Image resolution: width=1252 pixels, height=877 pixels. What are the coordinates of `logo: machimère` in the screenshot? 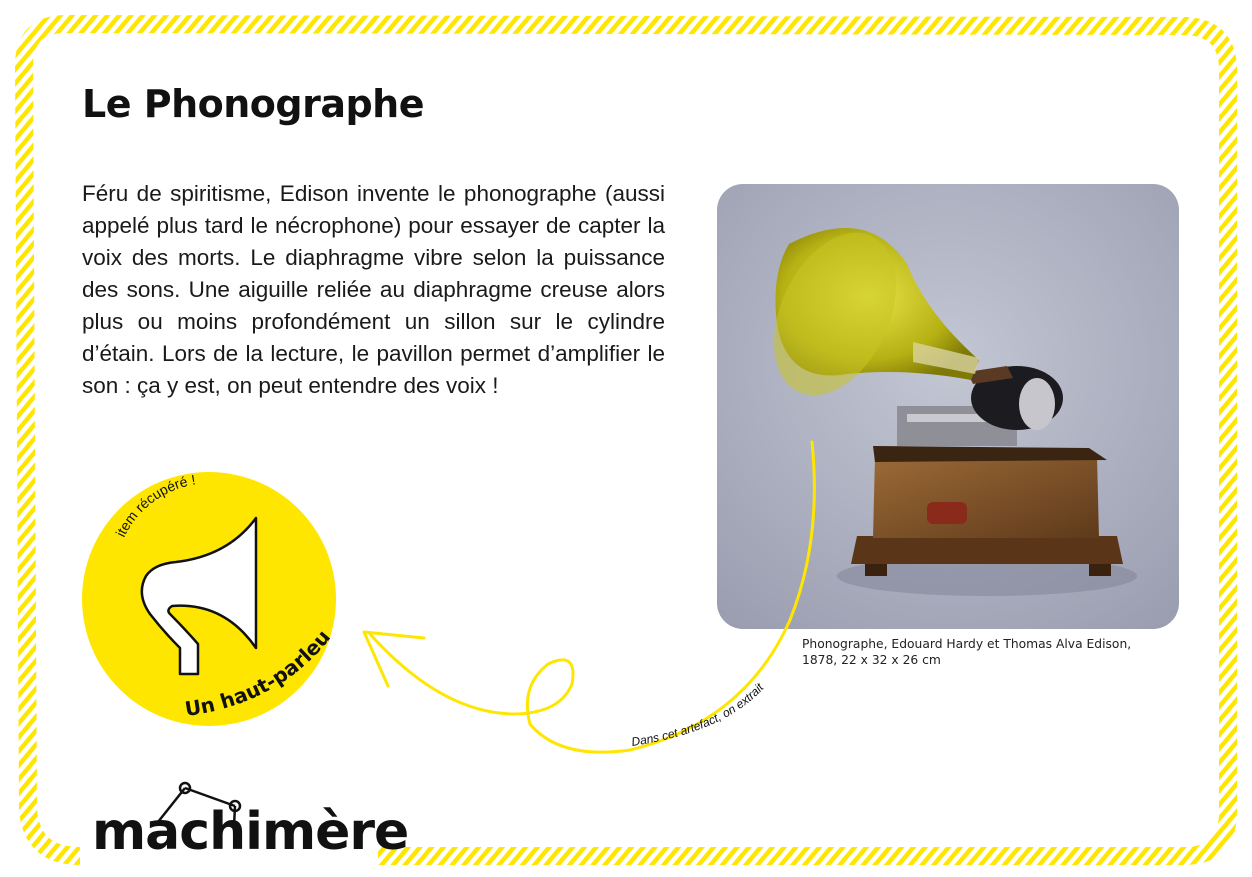 It's located at (250, 832).